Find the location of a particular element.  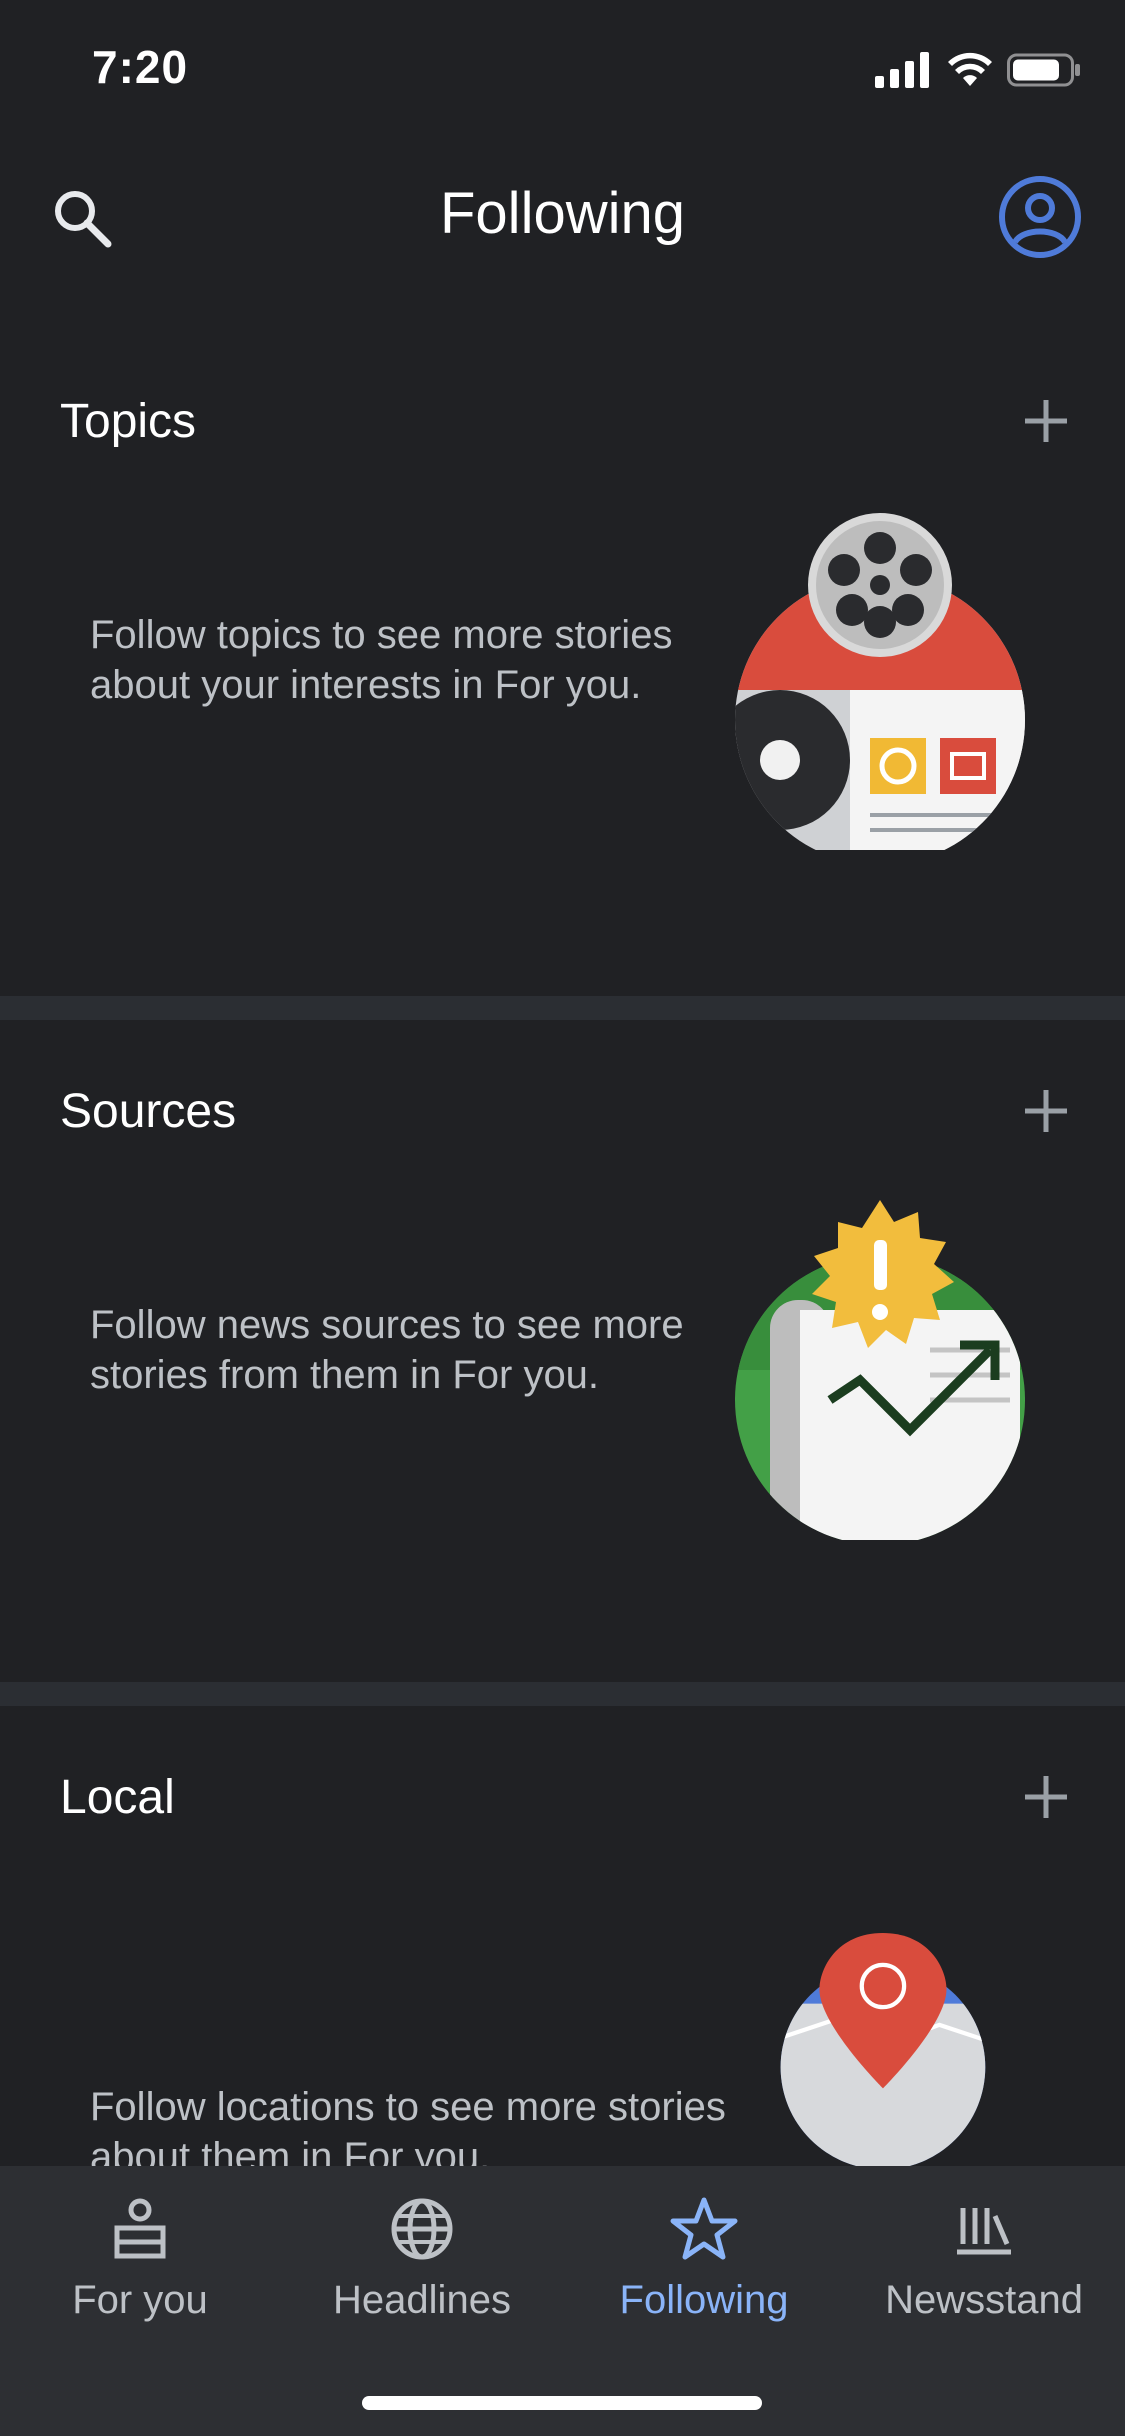

star-icon is located at coordinates (704, 2228).